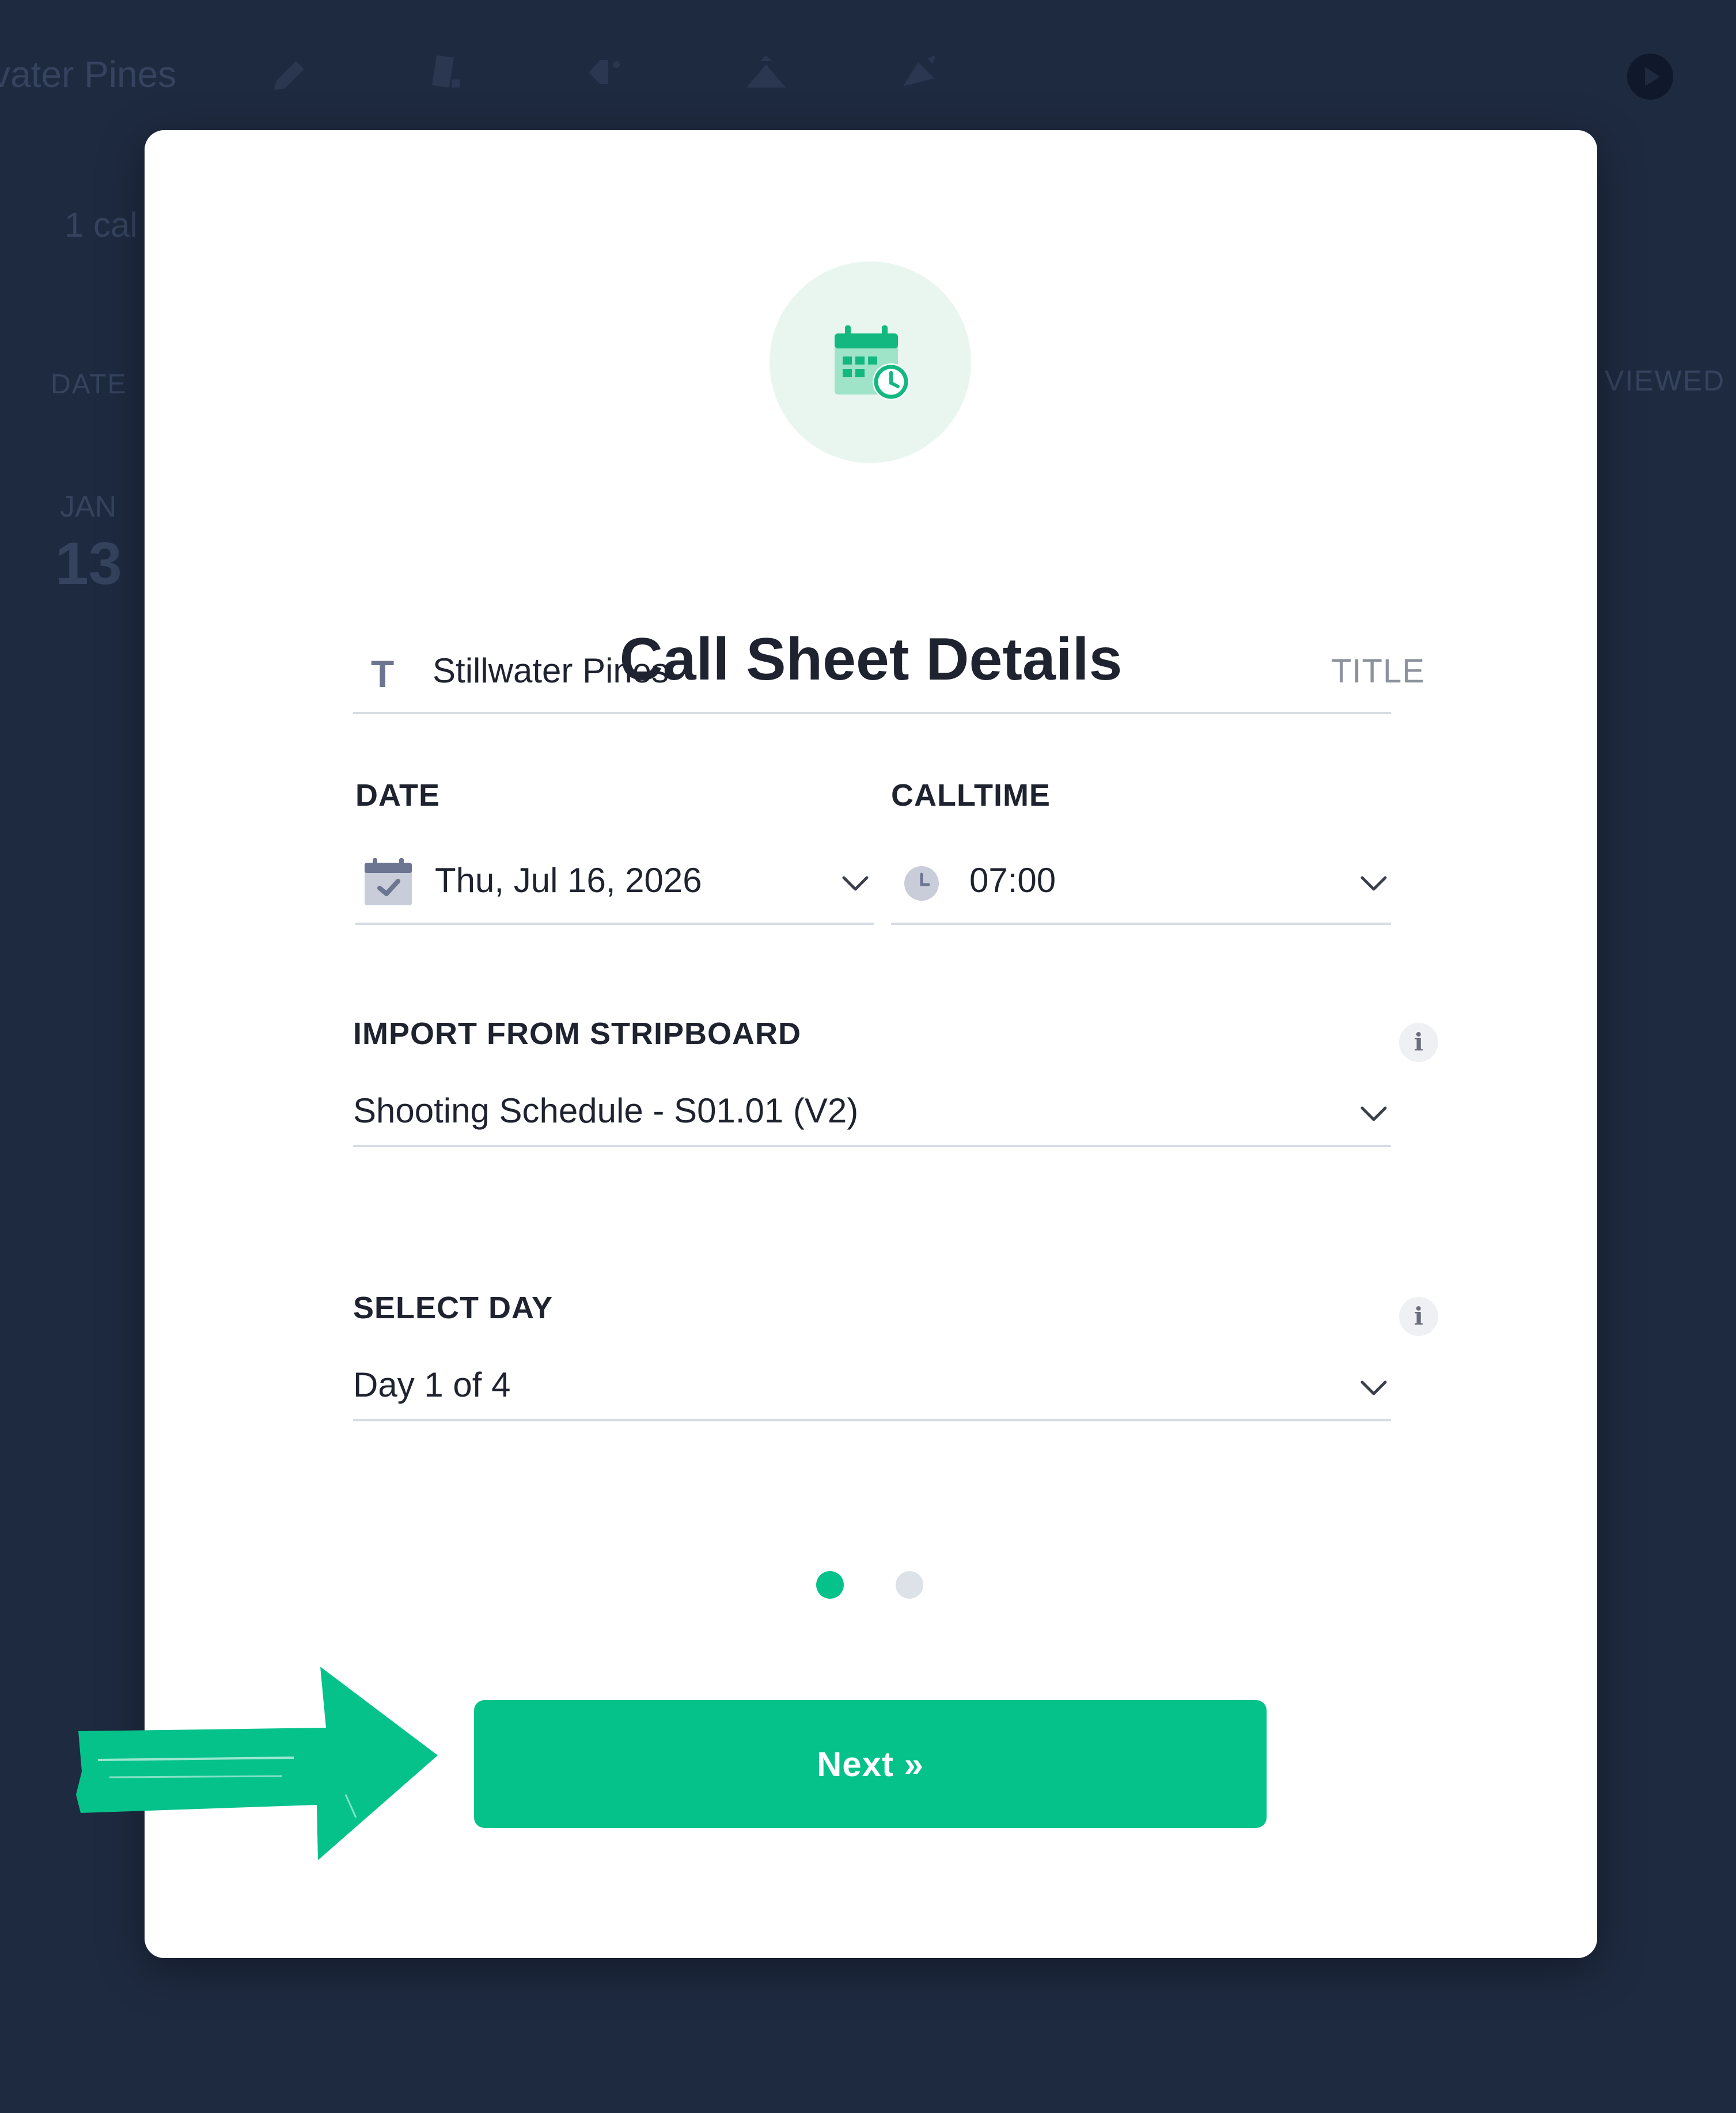 Image resolution: width=1736 pixels, height=2113 pixels. What do you see at coordinates (1141, 924) in the screenshot?
I see `calltime-field-underline` at bounding box center [1141, 924].